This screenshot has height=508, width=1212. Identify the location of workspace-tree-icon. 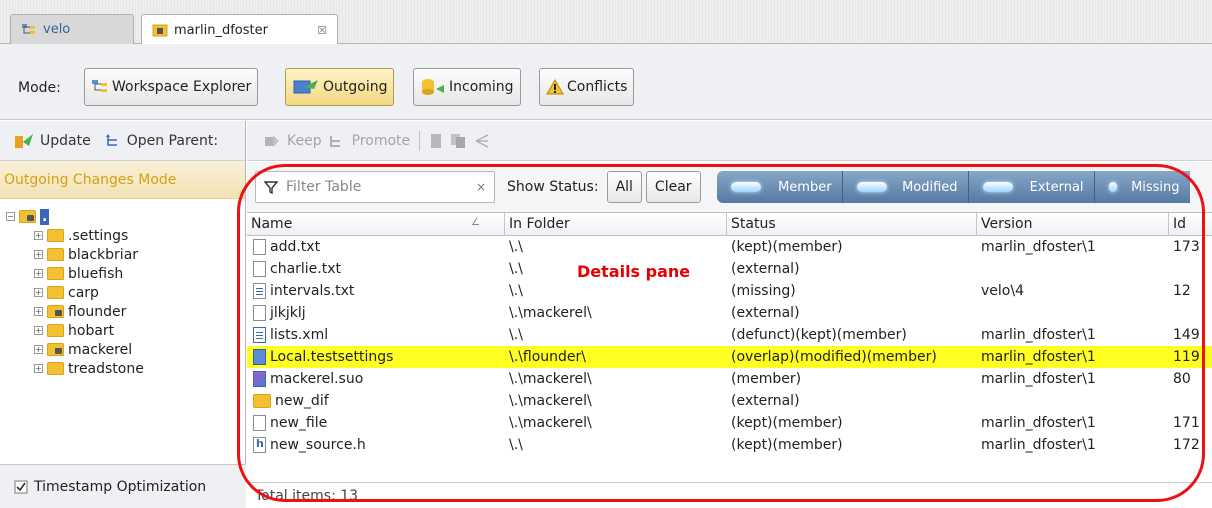
(99, 86).